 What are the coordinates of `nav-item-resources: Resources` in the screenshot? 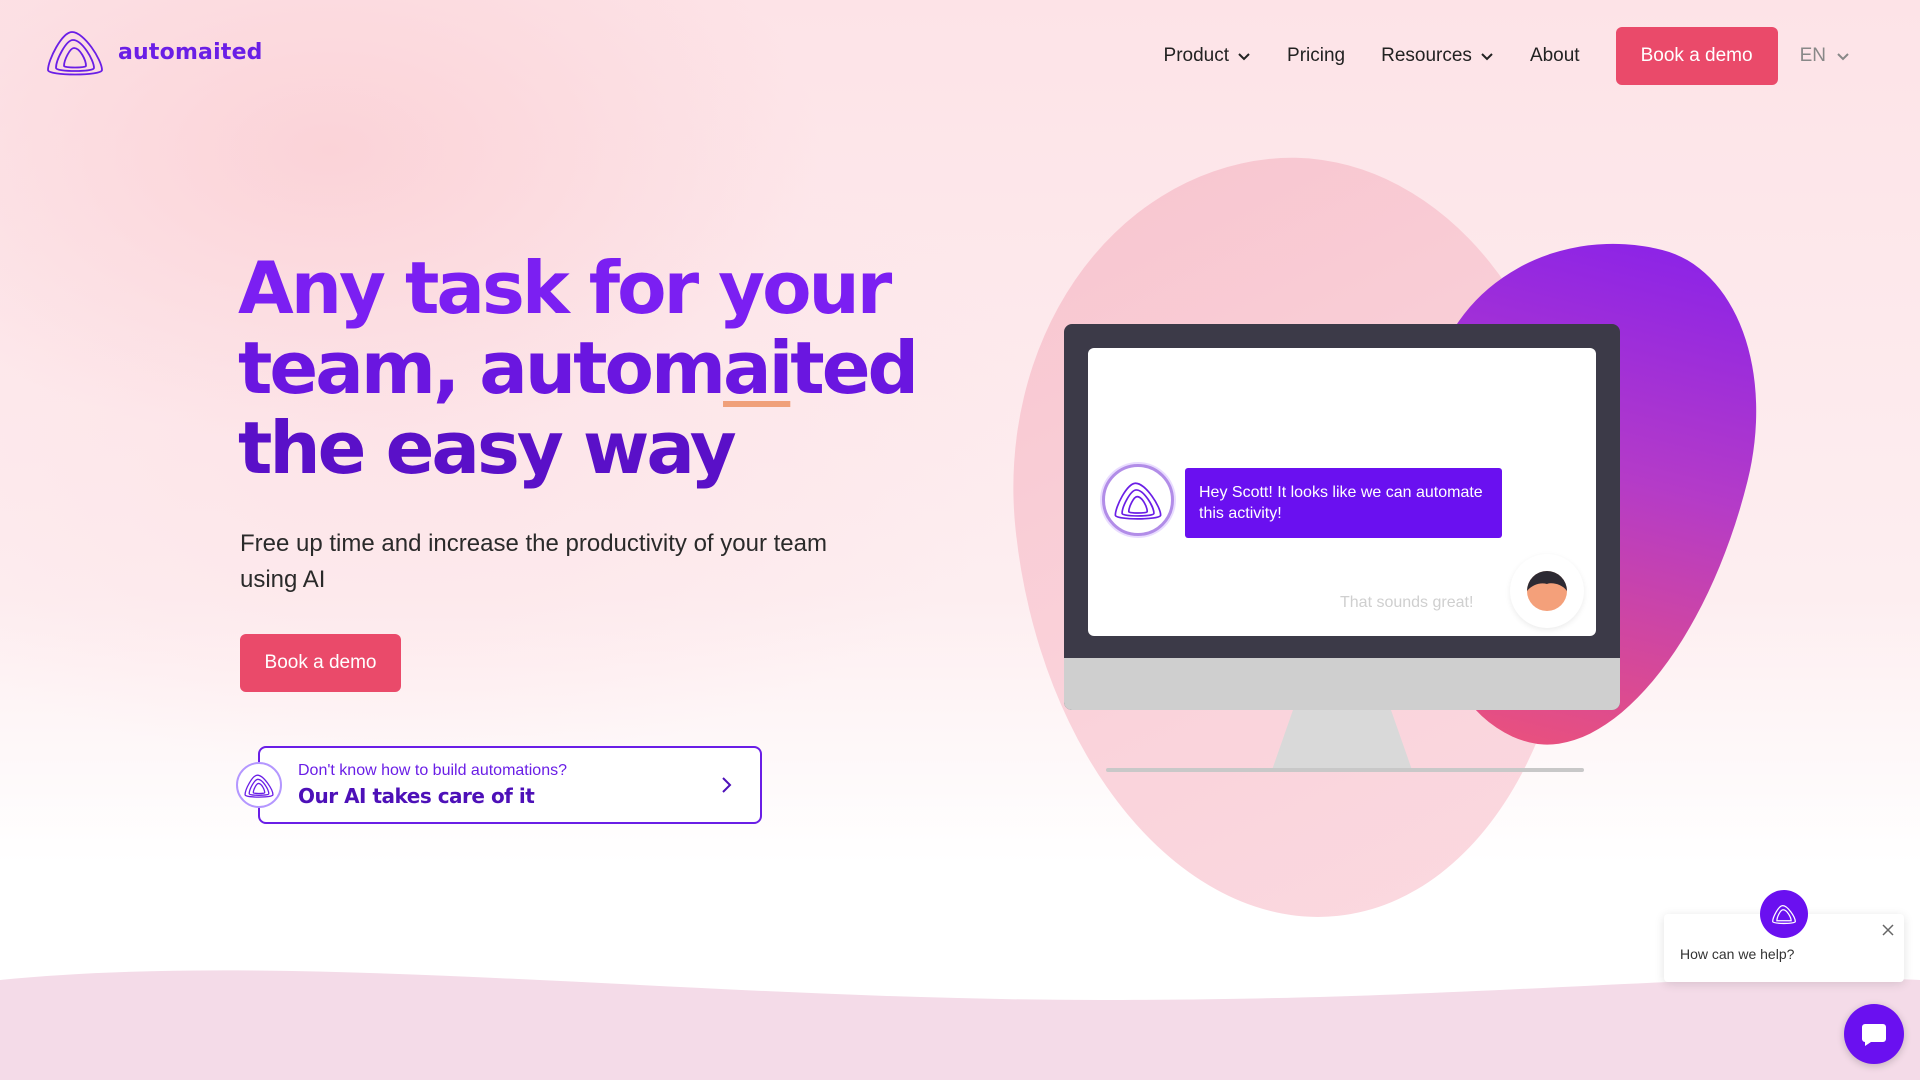 It's located at (1437, 56).